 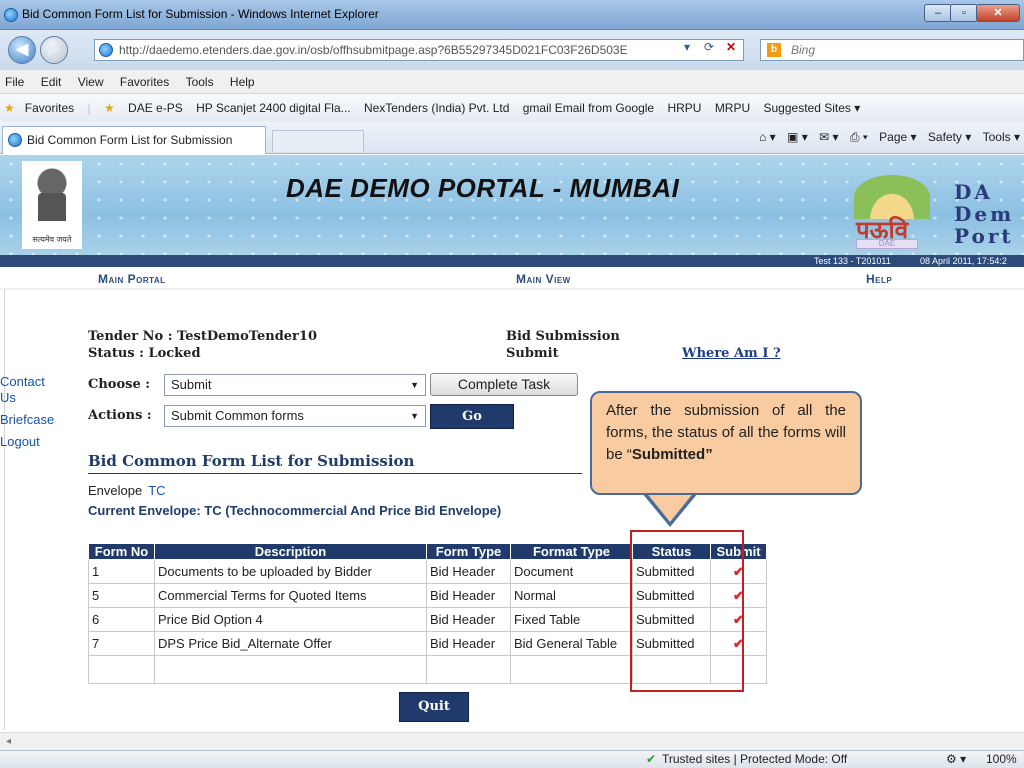 I want to click on close-button: ✕, so click(x=998, y=13).